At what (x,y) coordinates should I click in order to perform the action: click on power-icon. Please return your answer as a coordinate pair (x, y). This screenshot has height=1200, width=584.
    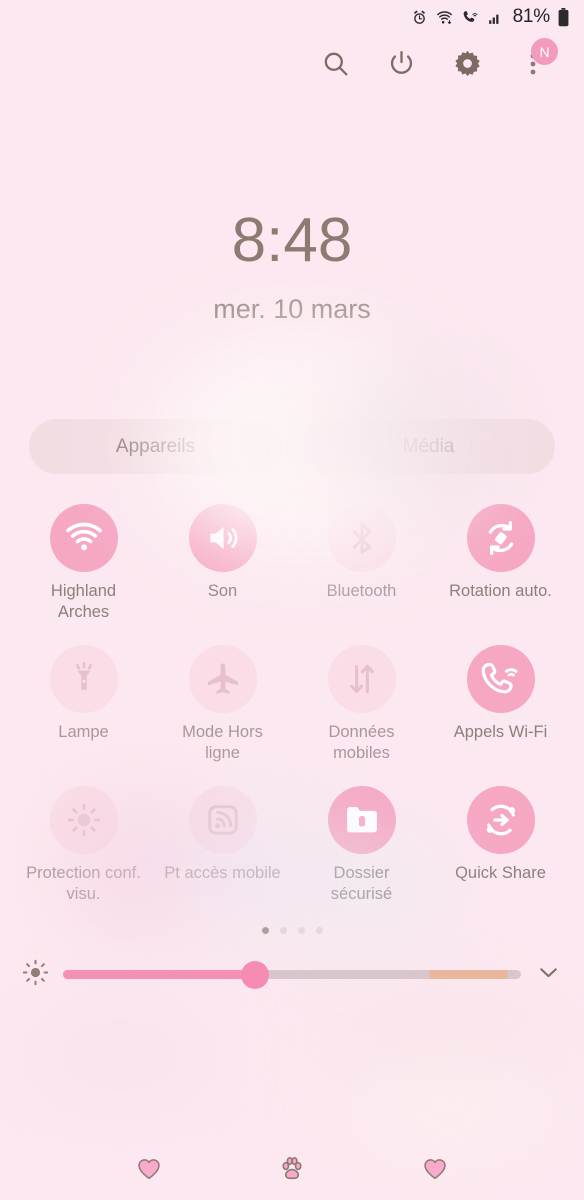
    Looking at the image, I should click on (401, 62).